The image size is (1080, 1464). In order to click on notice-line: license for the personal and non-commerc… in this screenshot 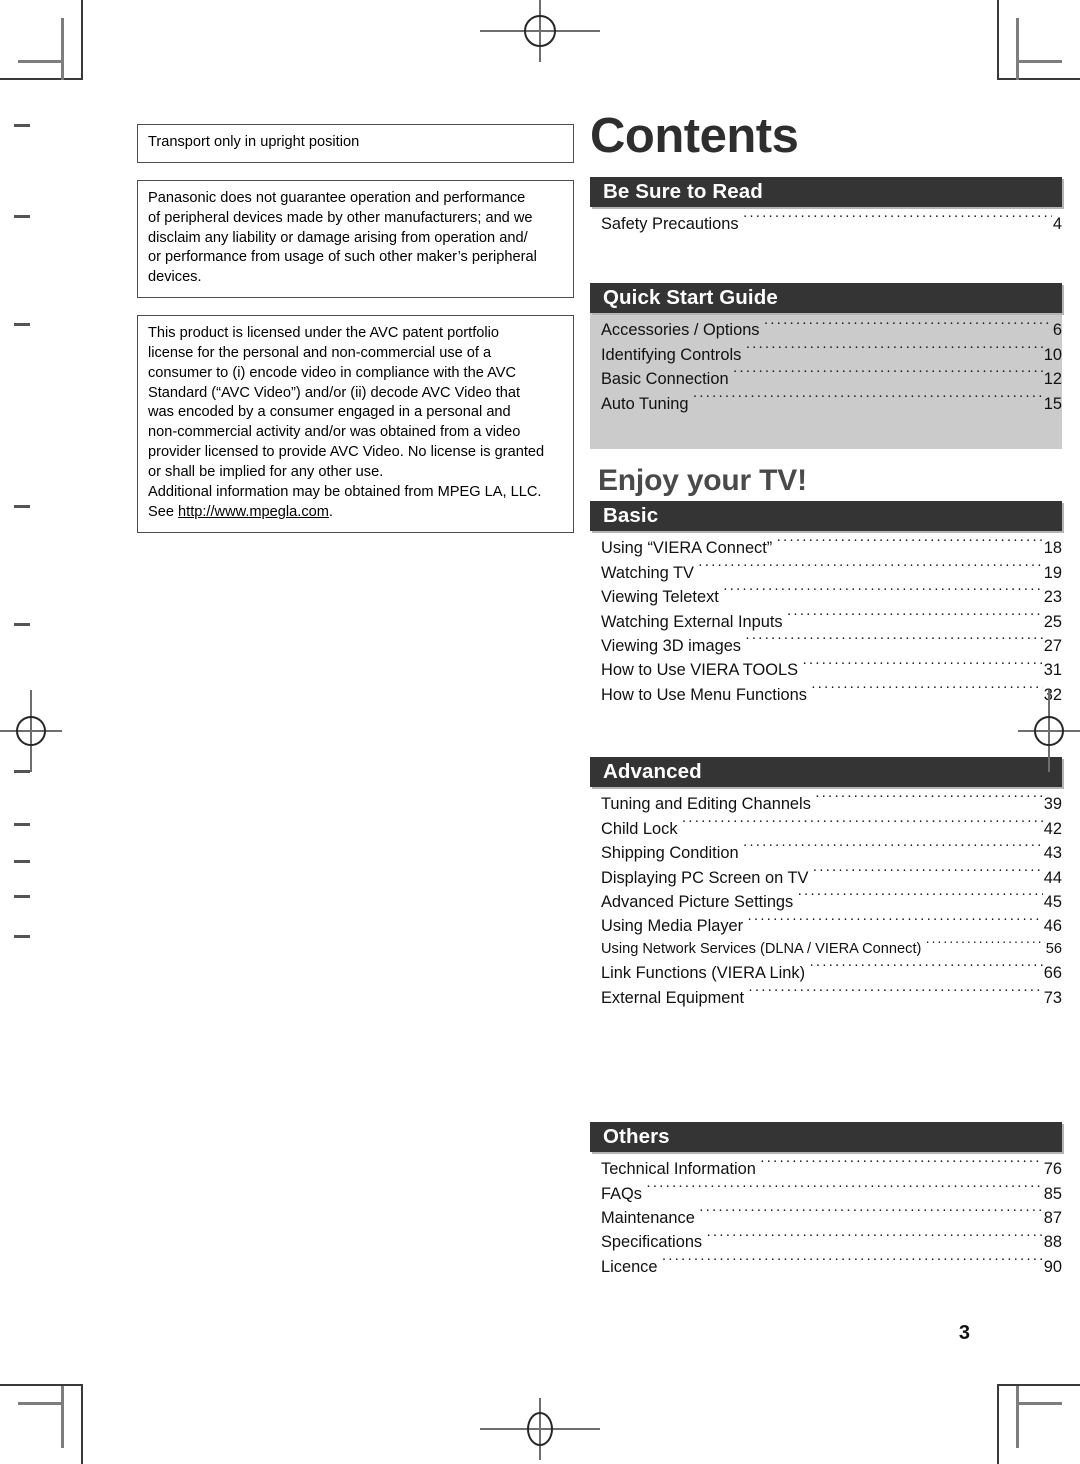, I will do `click(320, 352)`.